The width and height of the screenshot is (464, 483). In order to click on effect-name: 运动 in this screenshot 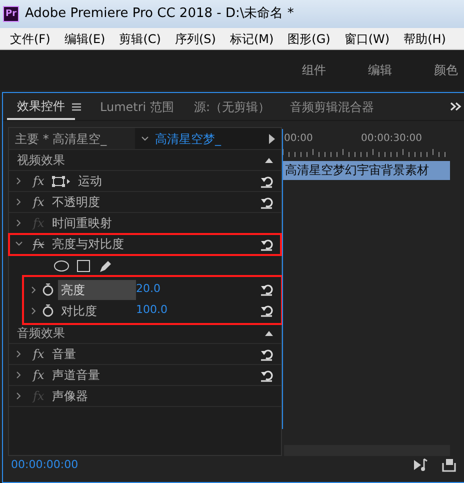, I will do `click(90, 181)`.